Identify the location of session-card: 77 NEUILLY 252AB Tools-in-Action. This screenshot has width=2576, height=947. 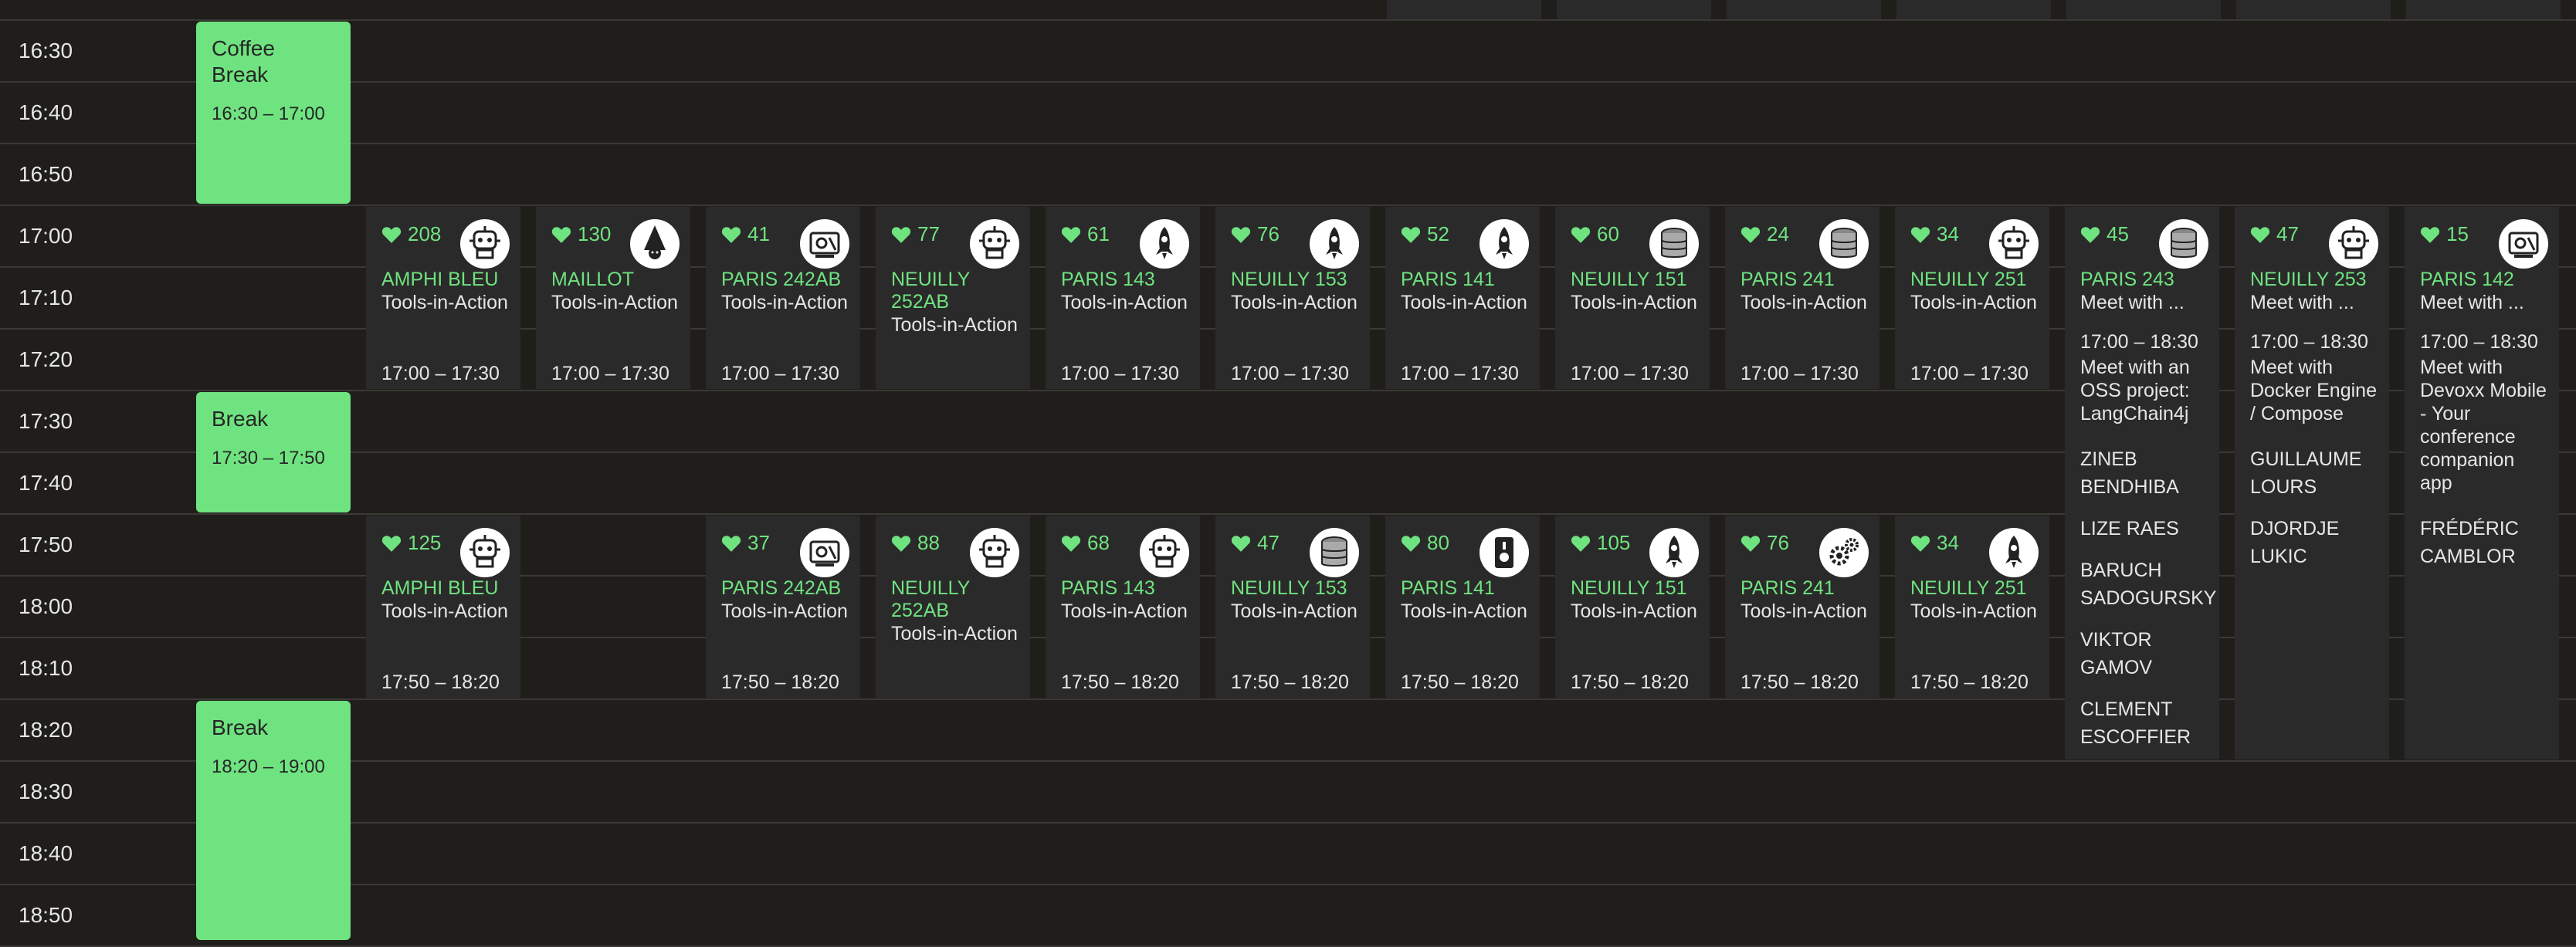
(953, 298).